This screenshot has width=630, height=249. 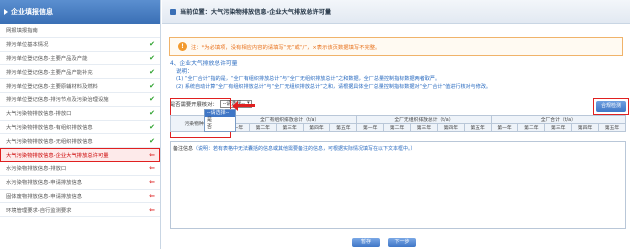 I want to click on sidebar-item: 排污单位基本情况 ✔, so click(x=80, y=45).